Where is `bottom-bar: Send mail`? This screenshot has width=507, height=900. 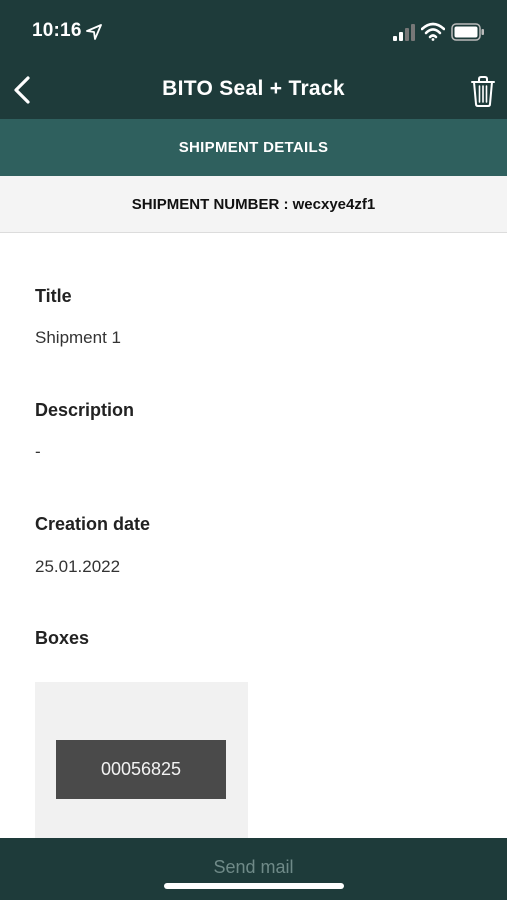
bottom-bar: Send mail is located at coordinates (253, 869).